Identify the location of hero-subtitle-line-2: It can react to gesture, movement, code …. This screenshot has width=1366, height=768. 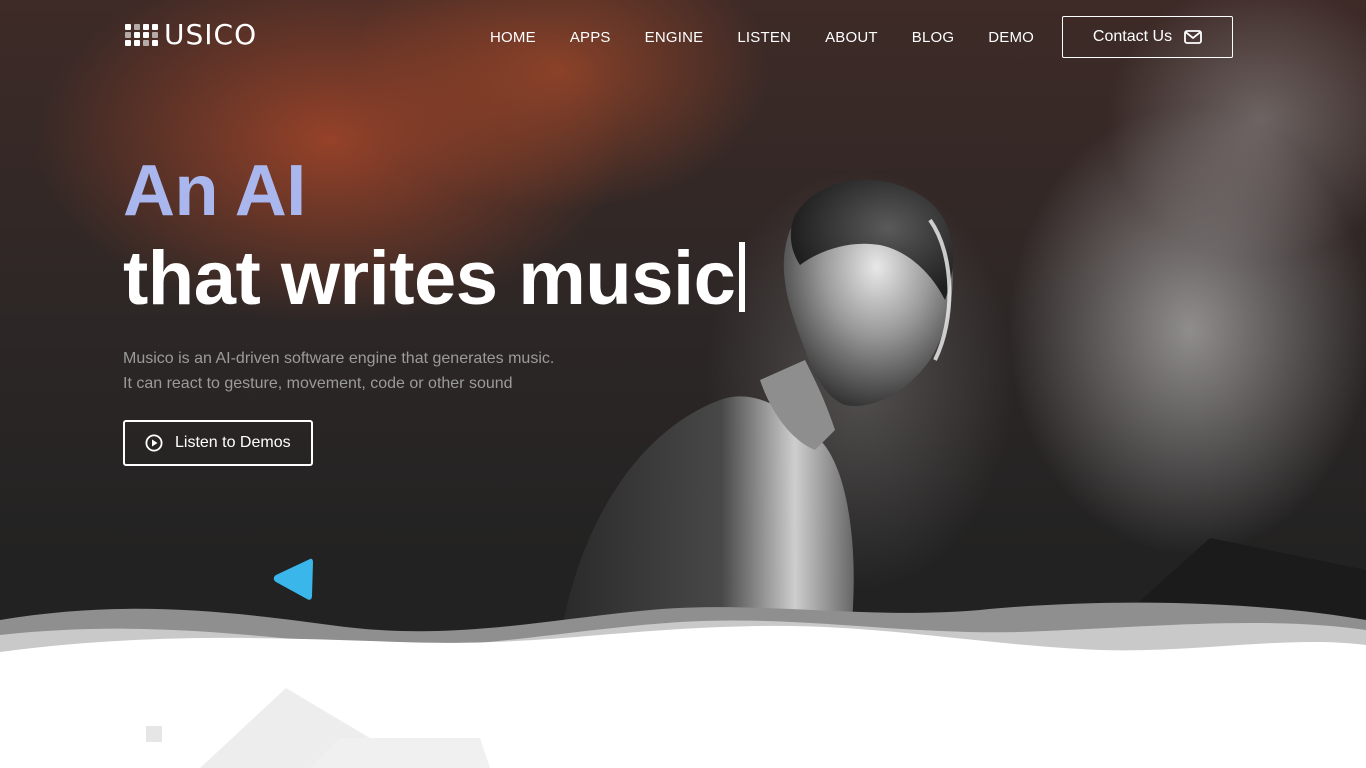
(318, 383).